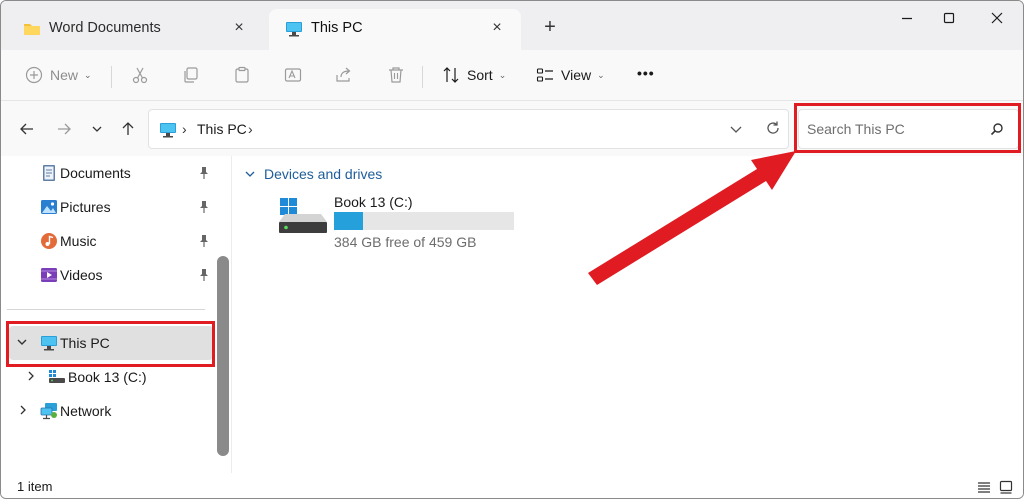 The height and width of the screenshot is (499, 1024). Describe the element at coordinates (544, 75) in the screenshot. I see `view-icon` at that location.